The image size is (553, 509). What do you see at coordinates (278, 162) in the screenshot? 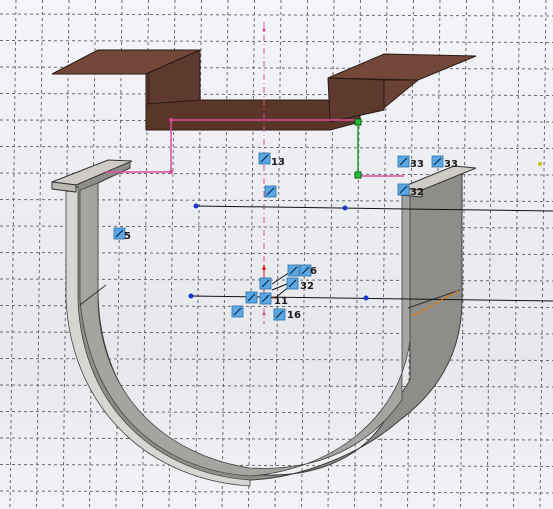
I see `relation-label: 13` at bounding box center [278, 162].